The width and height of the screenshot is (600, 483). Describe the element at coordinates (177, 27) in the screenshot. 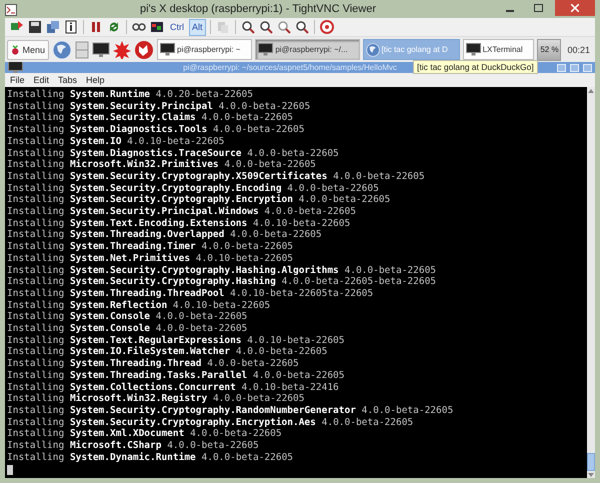

I see `key-toggle-button: Ctrl` at that location.